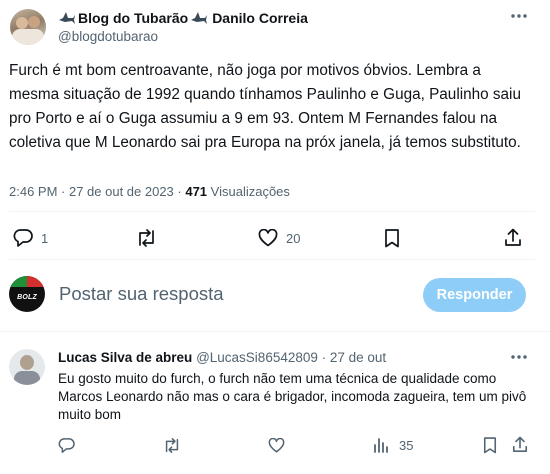 This screenshot has height=474, width=550. What do you see at coordinates (108, 36) in the screenshot?
I see `author-handle: @blogdotubarao` at bounding box center [108, 36].